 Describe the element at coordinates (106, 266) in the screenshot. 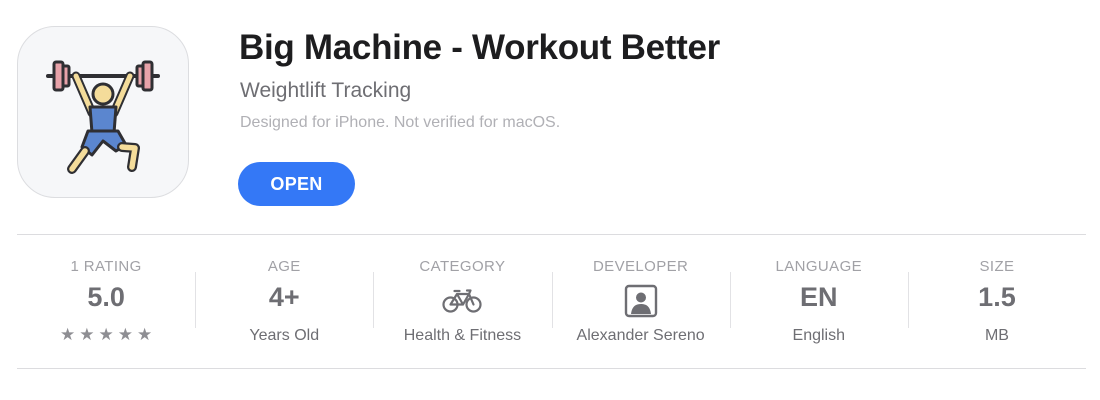

I see `stat-rating-label: 1 RATING` at that location.